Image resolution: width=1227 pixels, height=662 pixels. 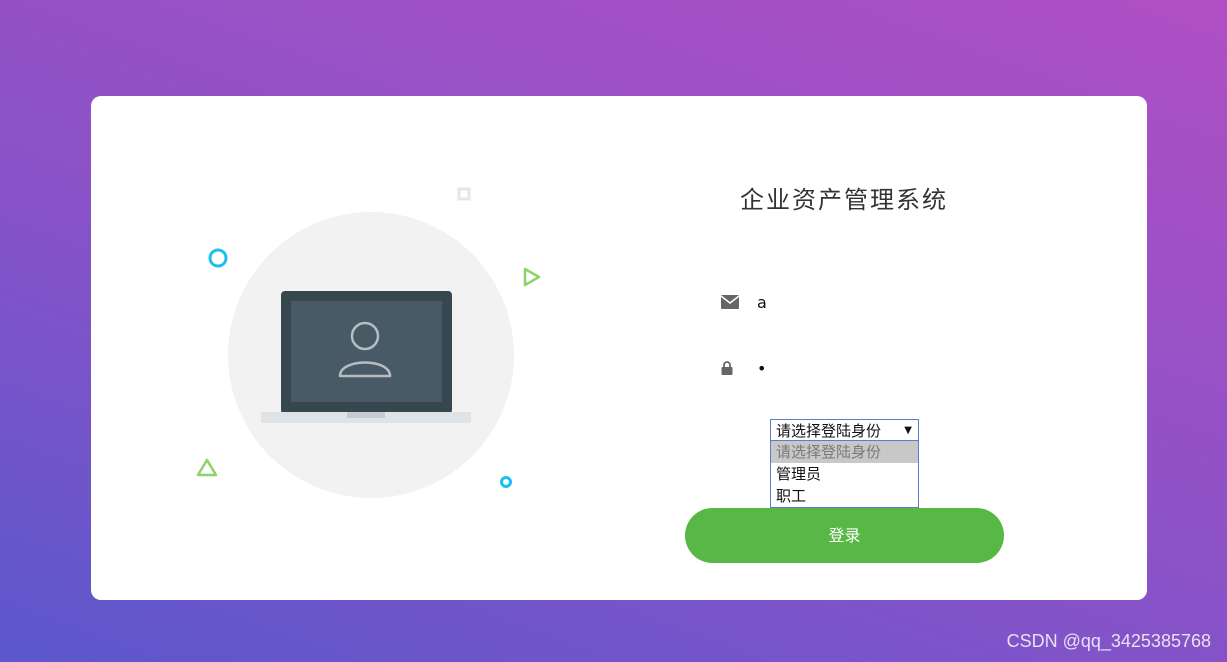 What do you see at coordinates (207, 467) in the screenshot?
I see `deco-triangle-up` at bounding box center [207, 467].